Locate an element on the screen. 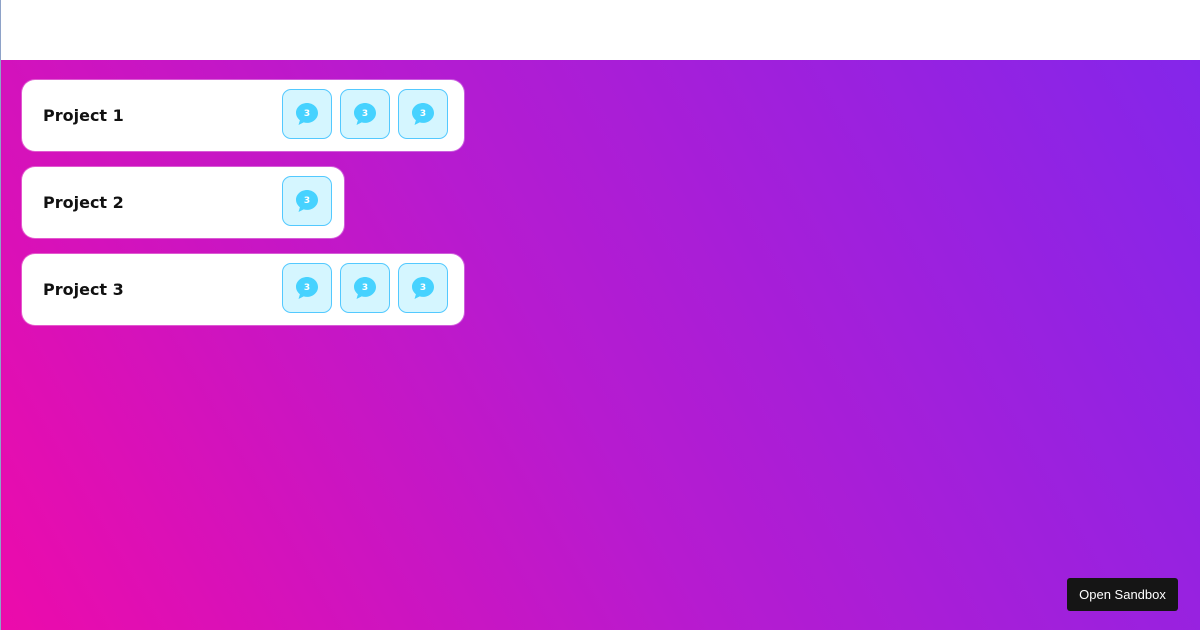 The image size is (1200, 630). open-sandbox-button: Open Sandbox is located at coordinates (1122, 594).